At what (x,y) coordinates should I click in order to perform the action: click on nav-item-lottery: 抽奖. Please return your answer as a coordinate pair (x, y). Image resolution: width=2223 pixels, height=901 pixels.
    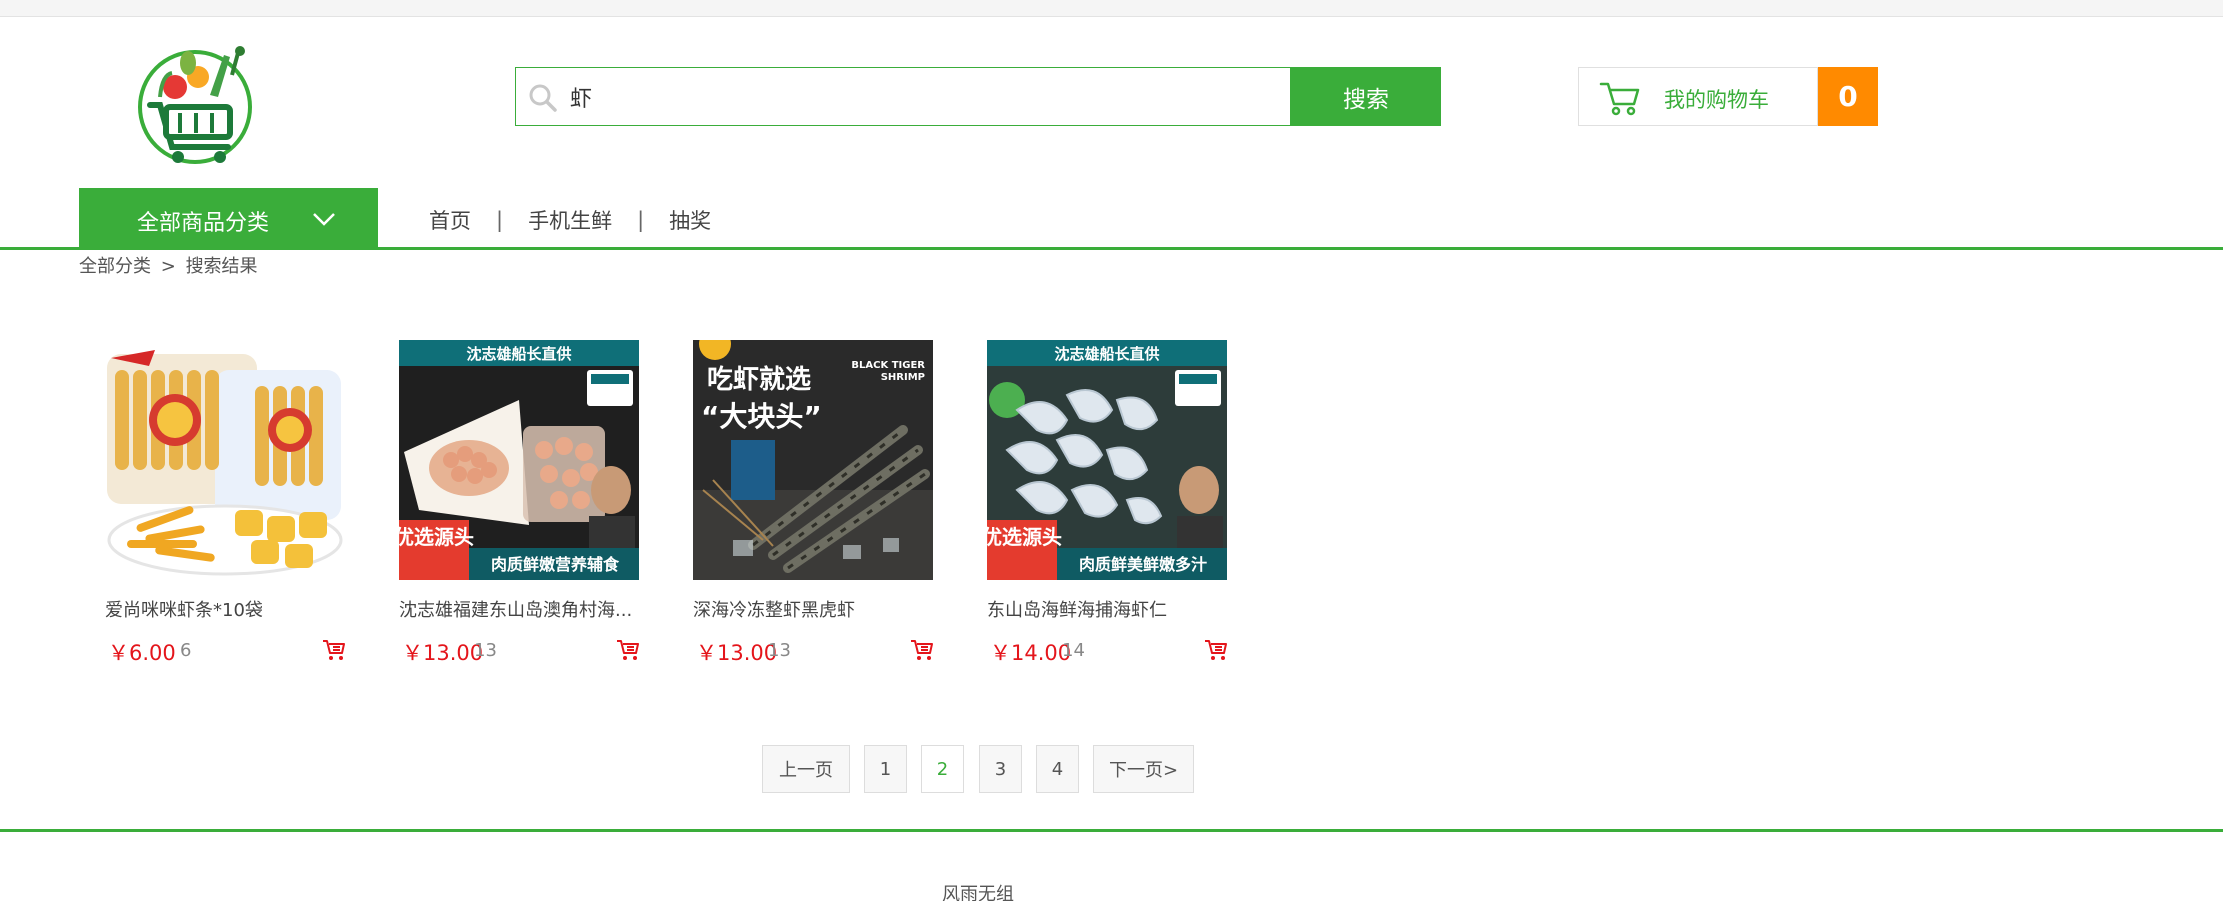
    Looking at the image, I should click on (690, 220).